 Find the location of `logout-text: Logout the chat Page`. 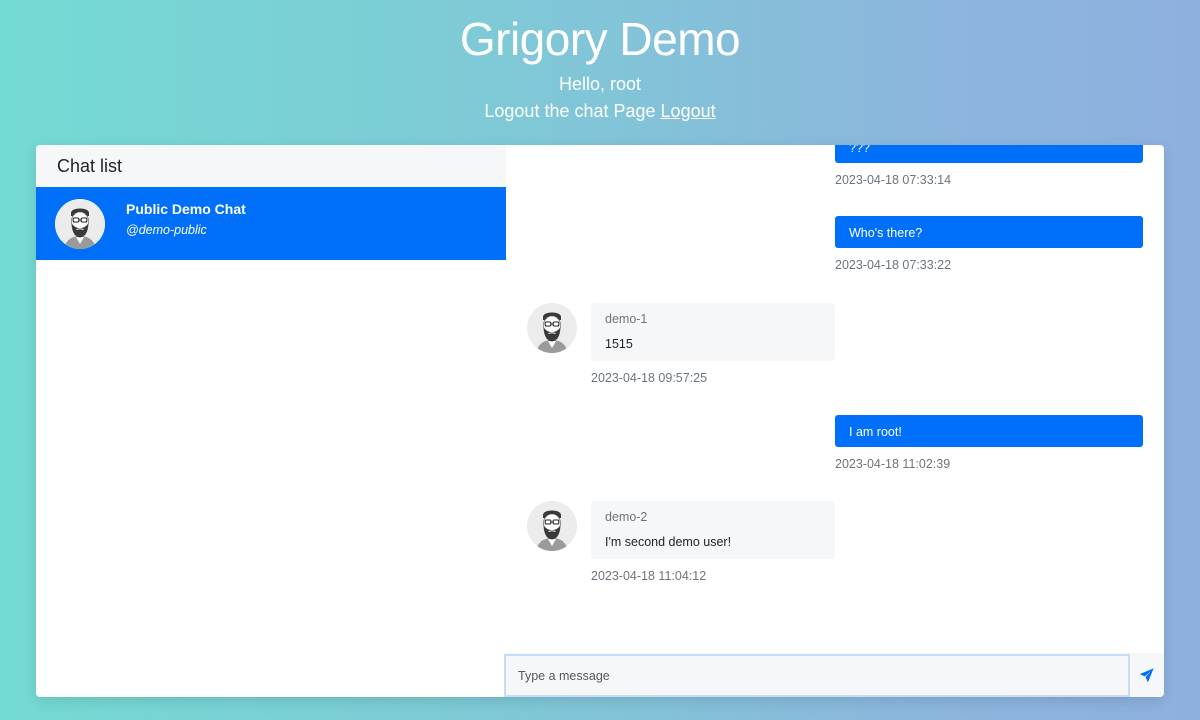

logout-text: Logout the chat Page is located at coordinates (570, 111).